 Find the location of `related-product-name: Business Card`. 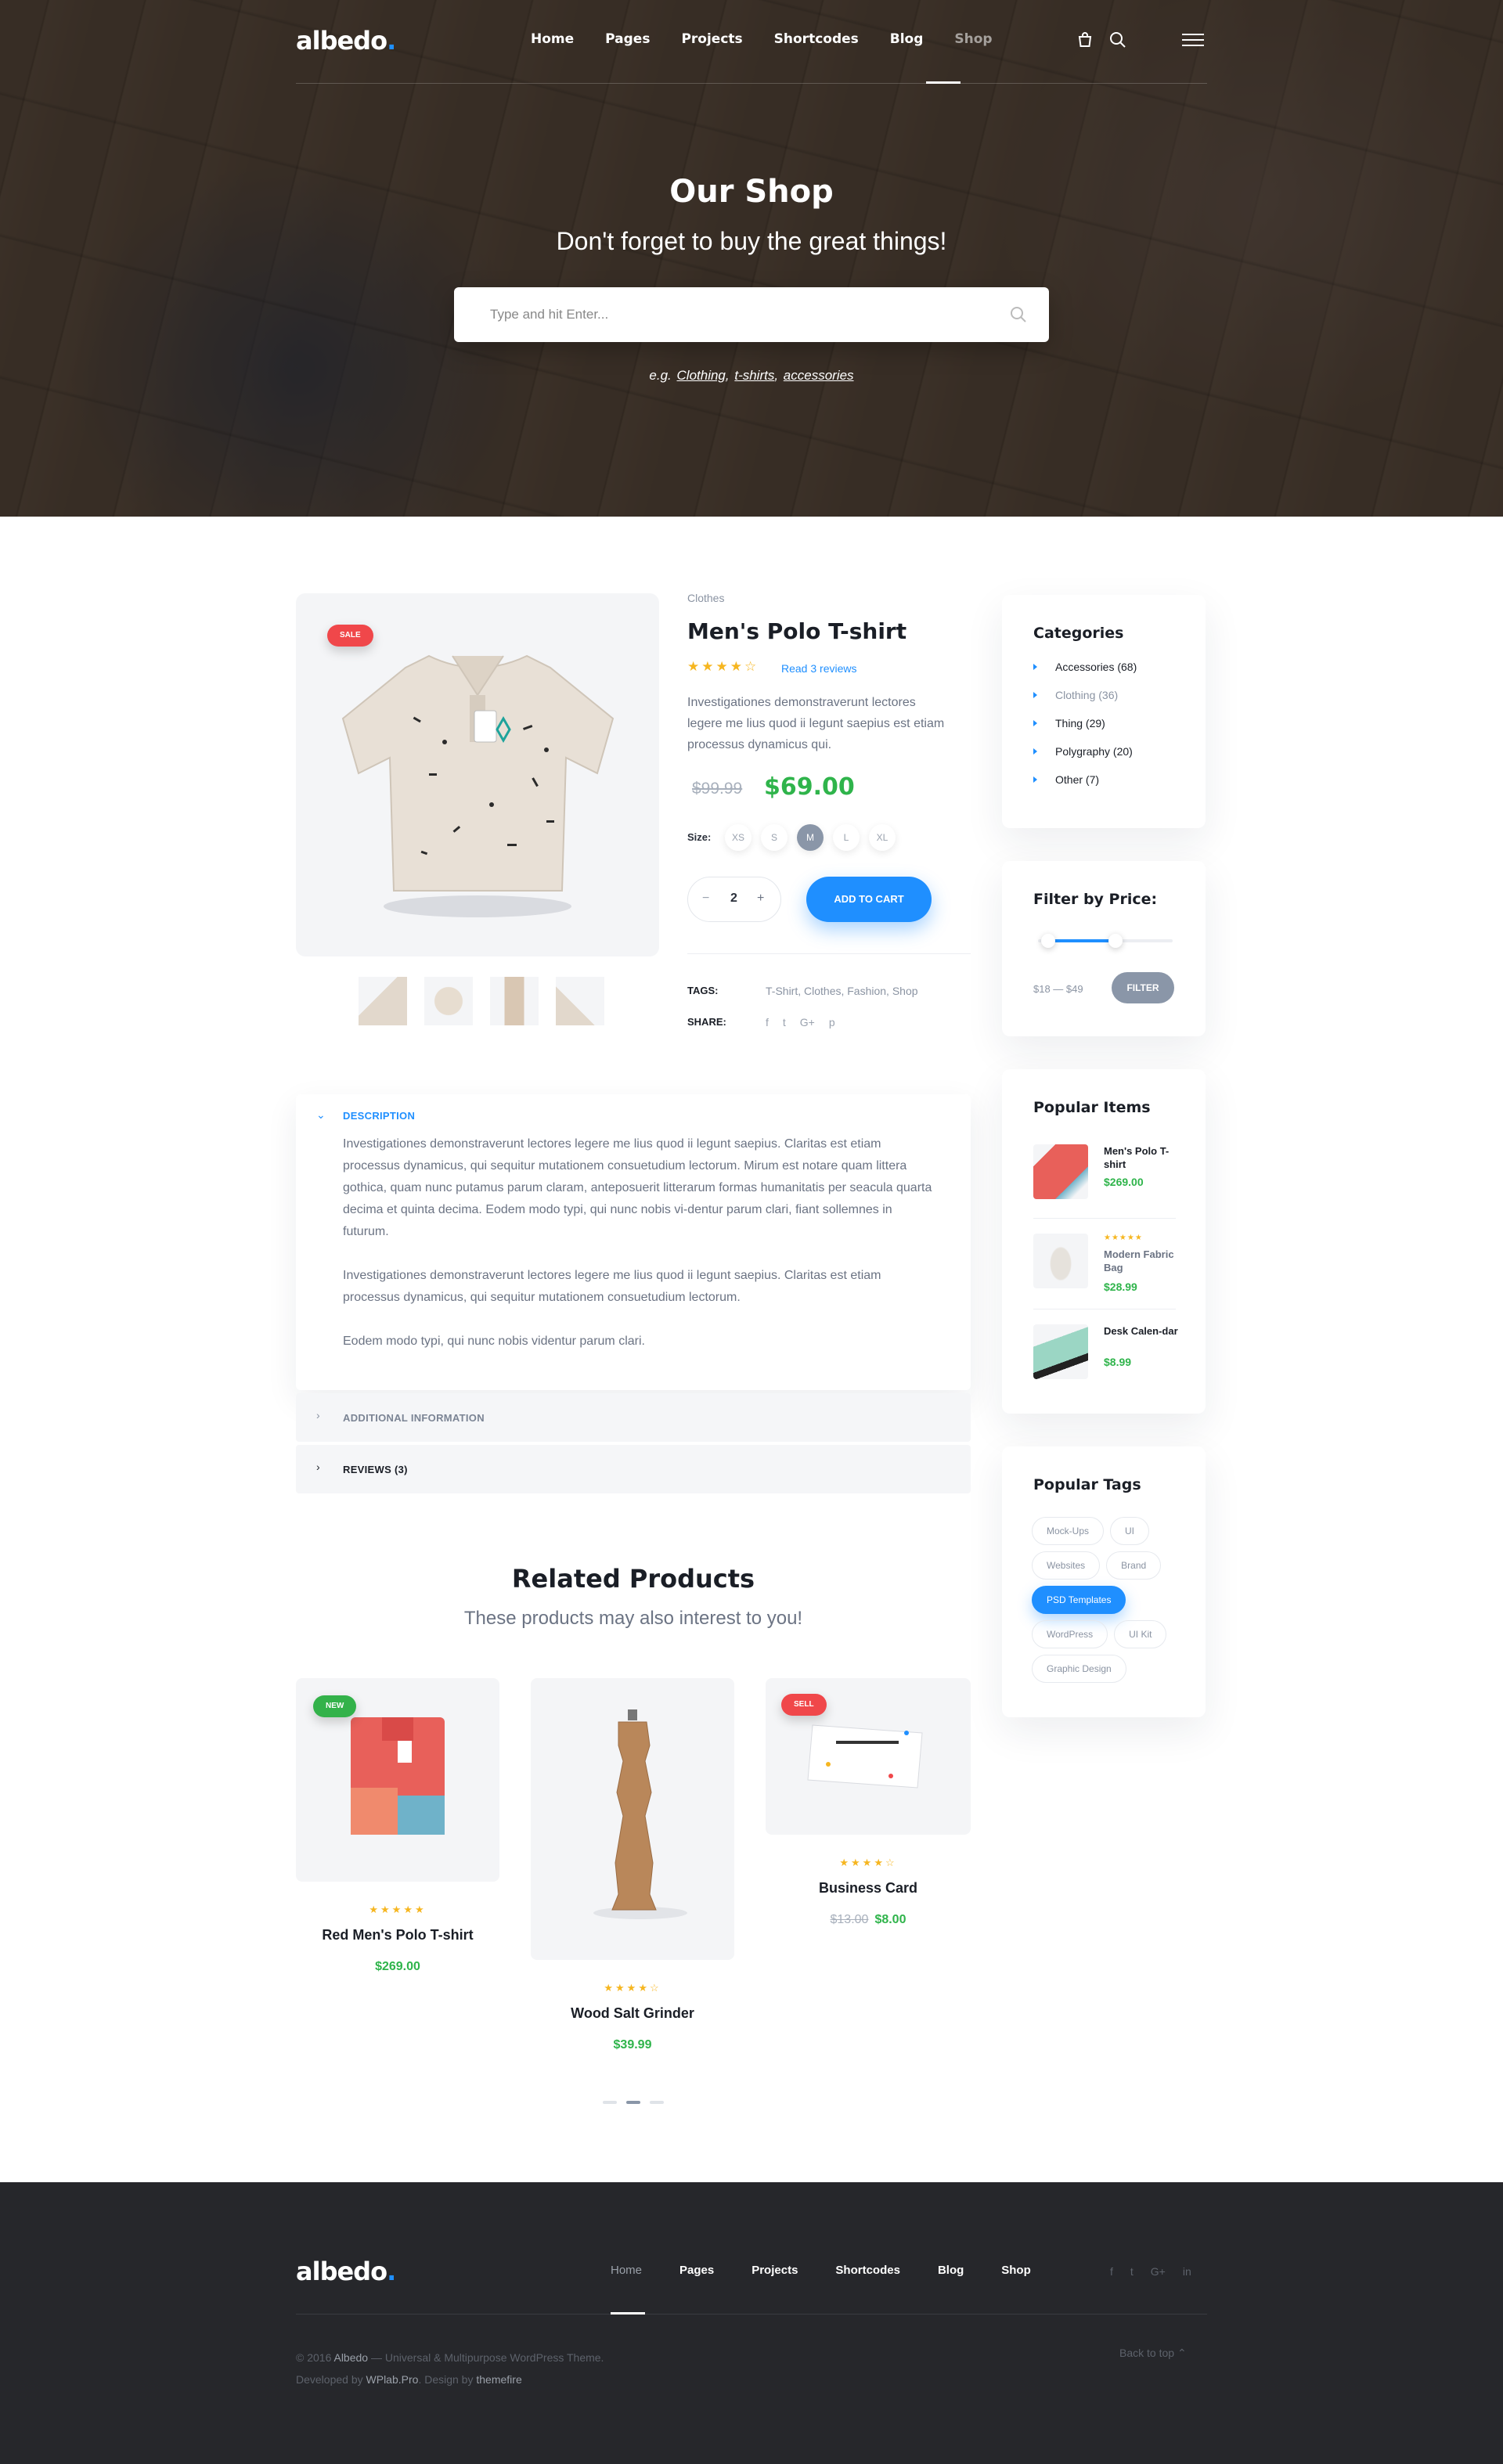

related-product-name: Business Card is located at coordinates (868, 1888).